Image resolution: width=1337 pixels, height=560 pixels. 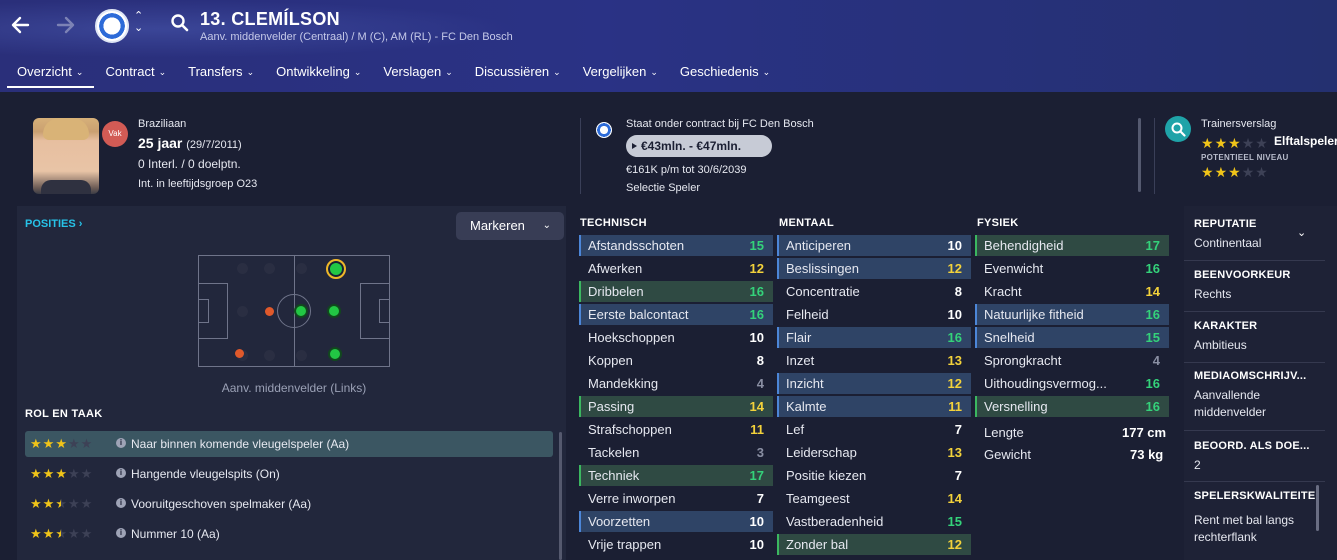 What do you see at coordinates (1072, 245) in the screenshot?
I see `attribute-row: Behendigheid 17` at bounding box center [1072, 245].